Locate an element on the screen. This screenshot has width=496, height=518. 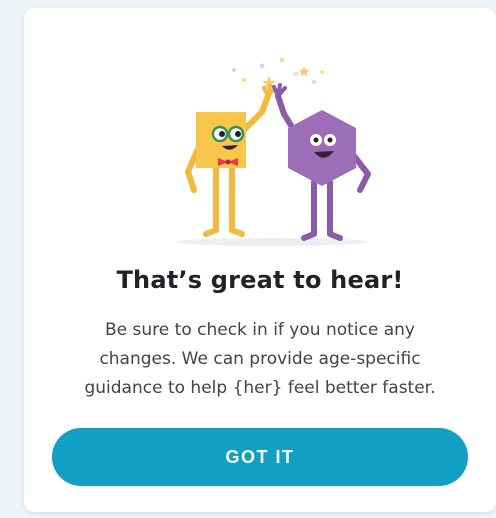
dialog-title: That’s great to hear! is located at coordinates (260, 280).